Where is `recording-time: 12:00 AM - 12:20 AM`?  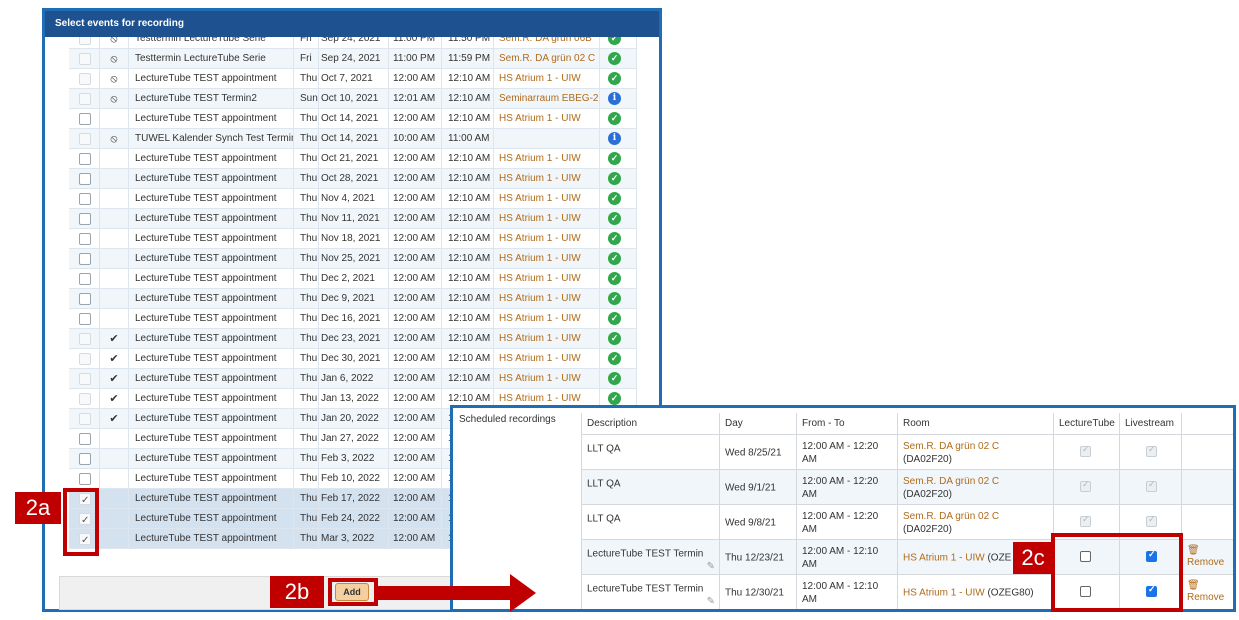
recording-time: 12:00 AM - 12:20 AM is located at coordinates (840, 522).